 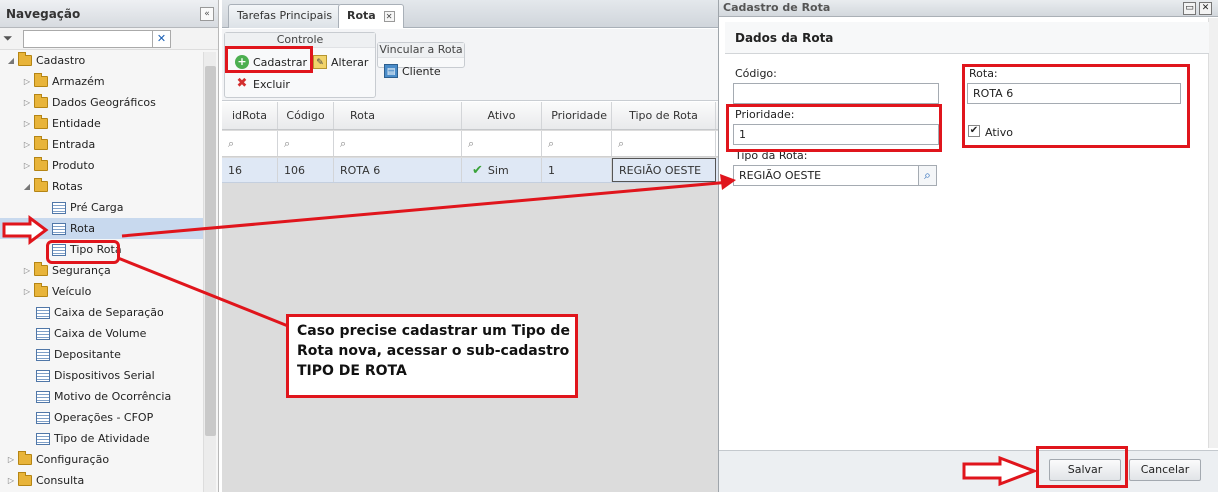 I want to click on connector-line-note, so click(x=203, y=292).